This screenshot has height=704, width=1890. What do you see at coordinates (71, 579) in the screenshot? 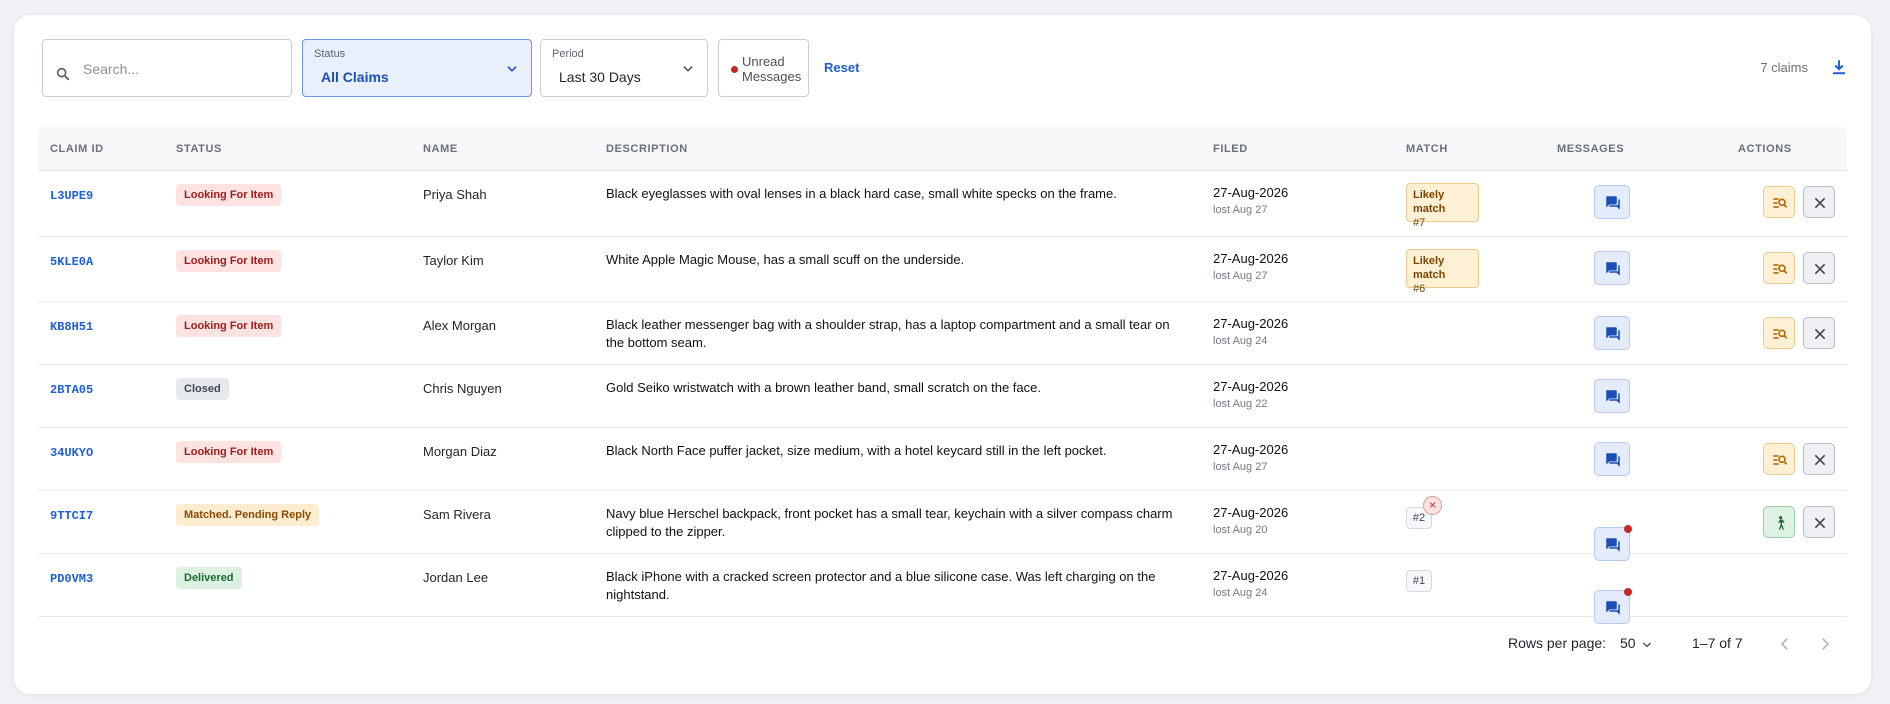
I see `claim-id-link: PD0VM3` at bounding box center [71, 579].